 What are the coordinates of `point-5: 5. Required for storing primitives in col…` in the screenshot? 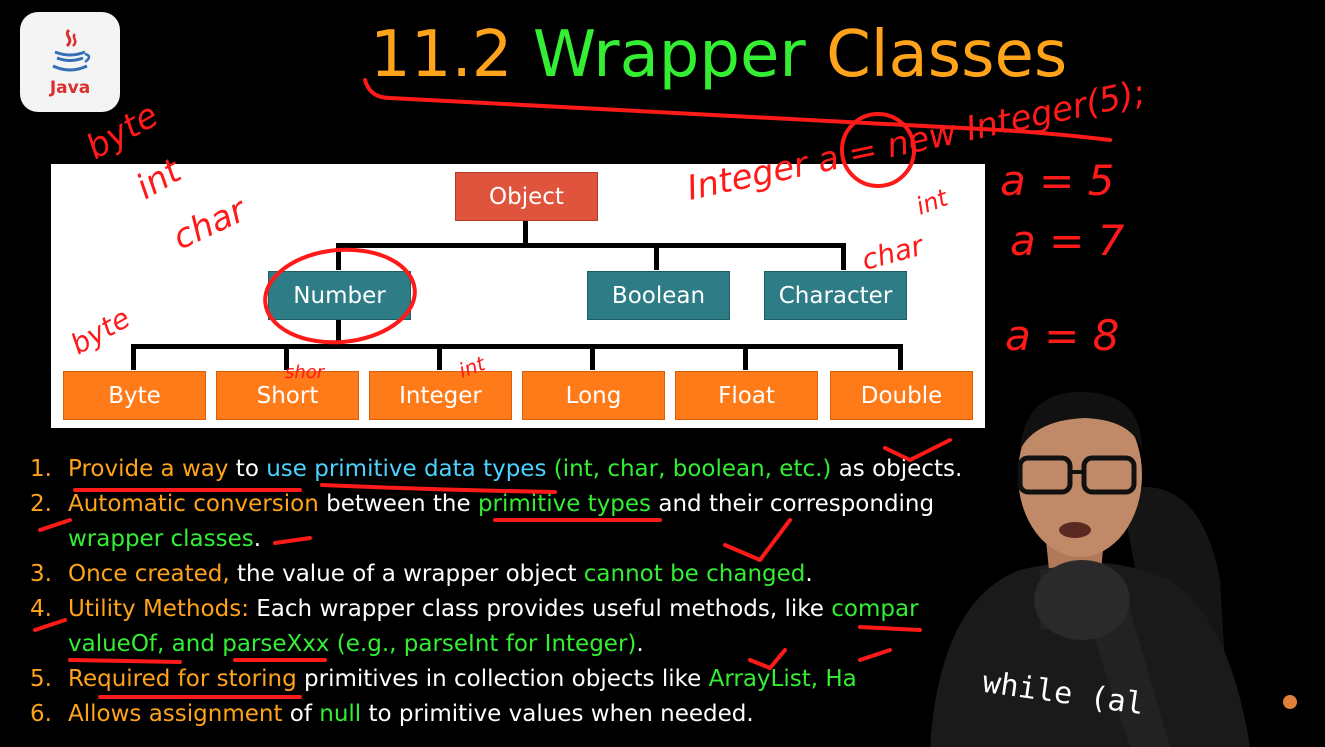 It's located at (443, 679).